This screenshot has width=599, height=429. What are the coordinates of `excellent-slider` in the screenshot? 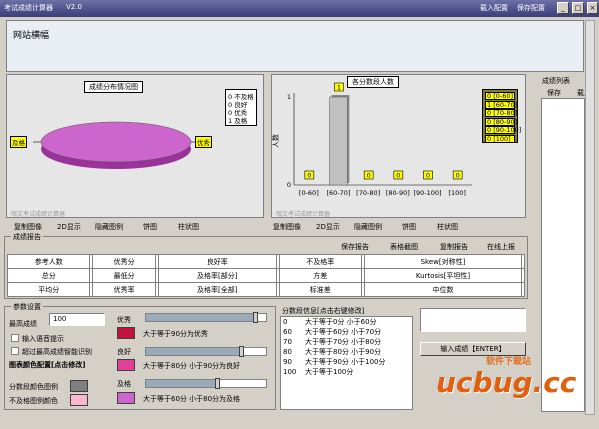 It's located at (206, 317).